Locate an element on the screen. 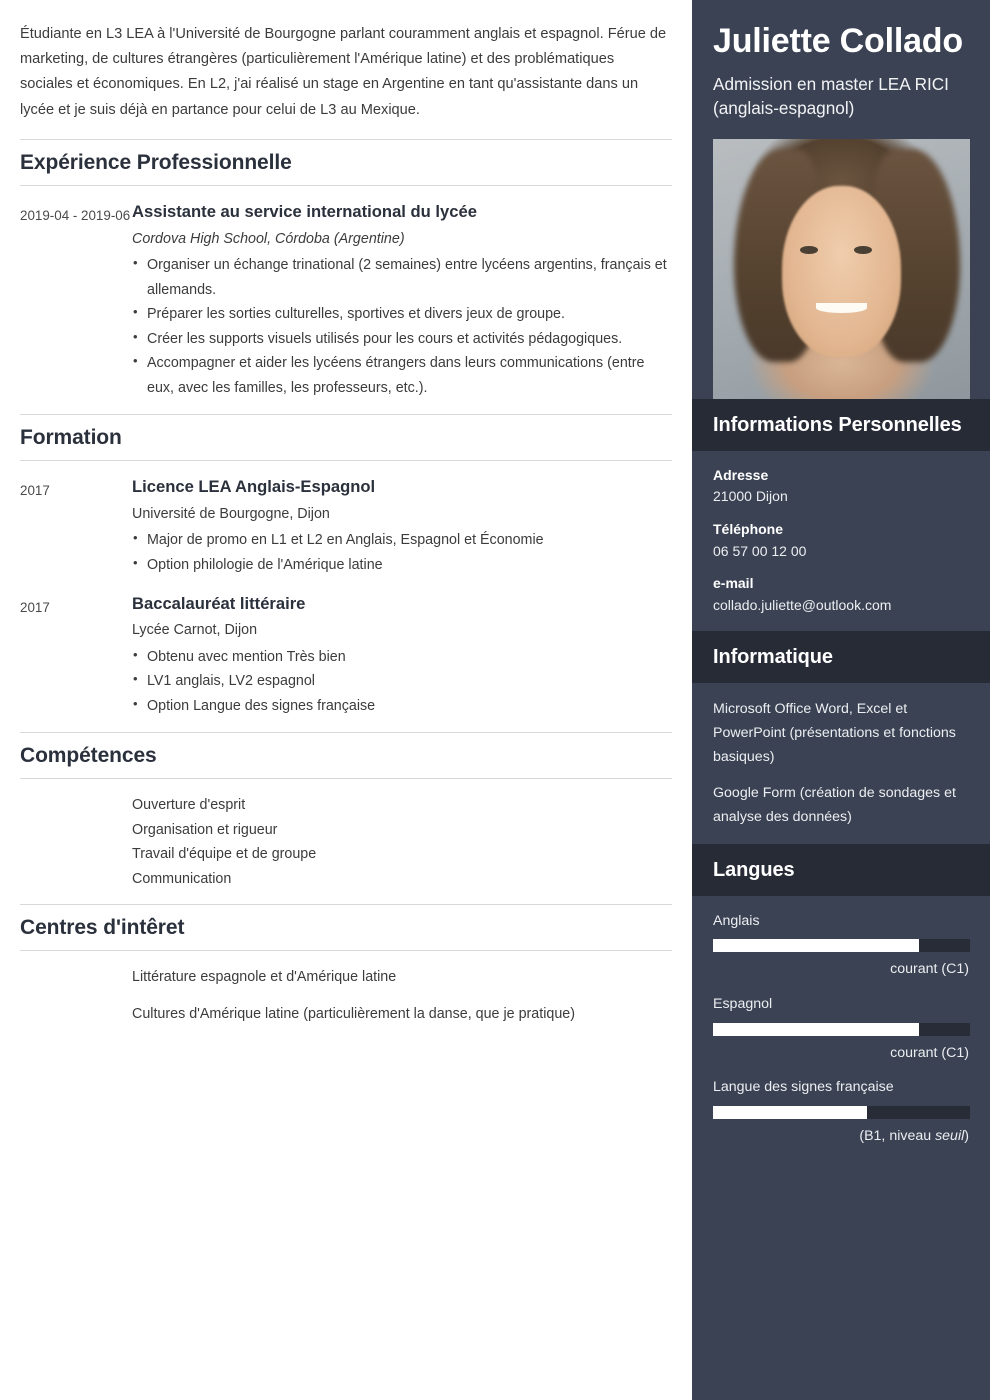  language-block: Anglais courant (C1) is located at coordinates (841, 945).